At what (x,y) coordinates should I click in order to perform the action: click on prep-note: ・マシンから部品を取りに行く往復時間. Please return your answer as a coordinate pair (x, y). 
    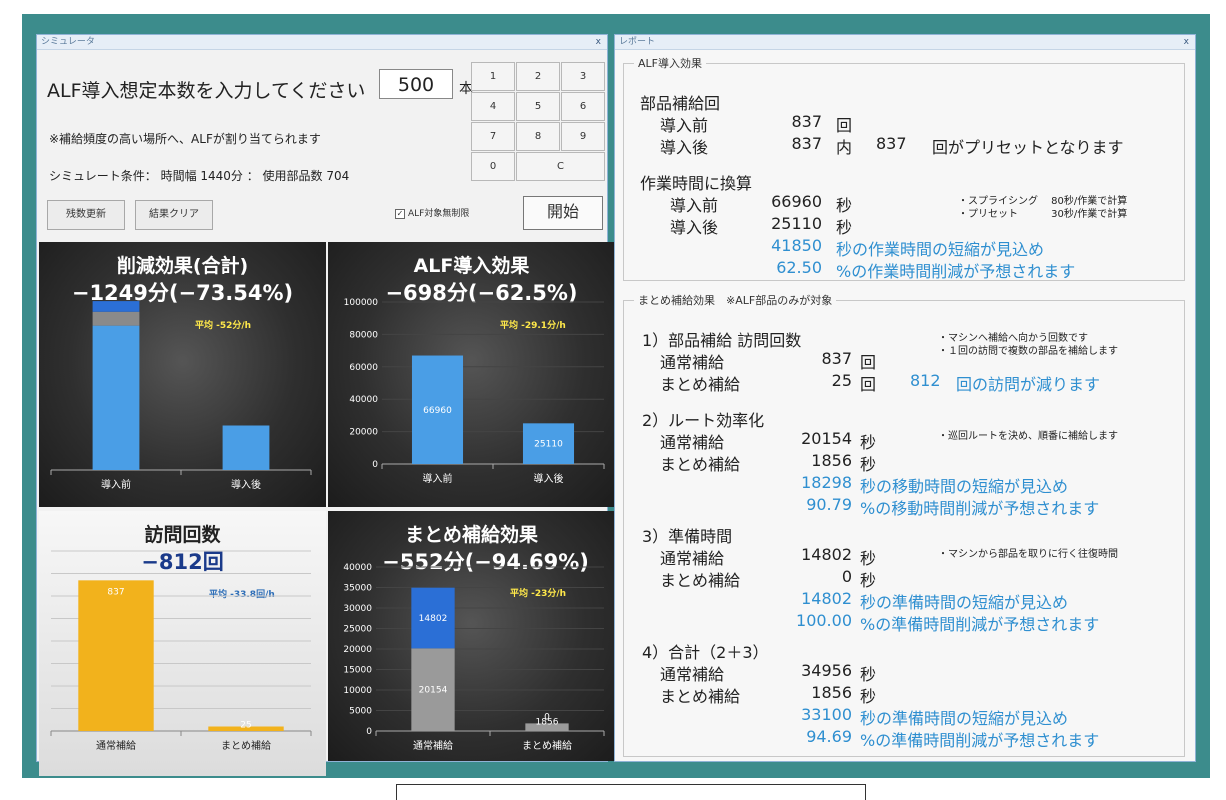
    Looking at the image, I should click on (1028, 554).